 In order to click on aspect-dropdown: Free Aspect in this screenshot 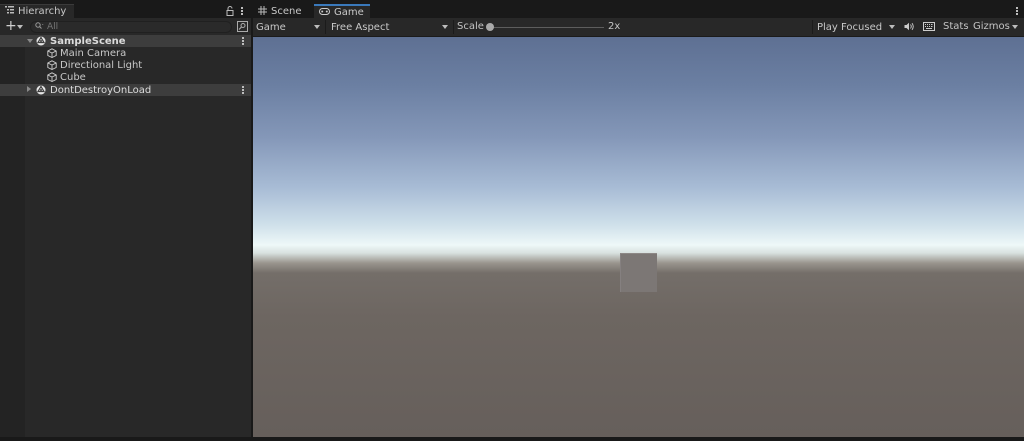, I will do `click(390, 27)`.